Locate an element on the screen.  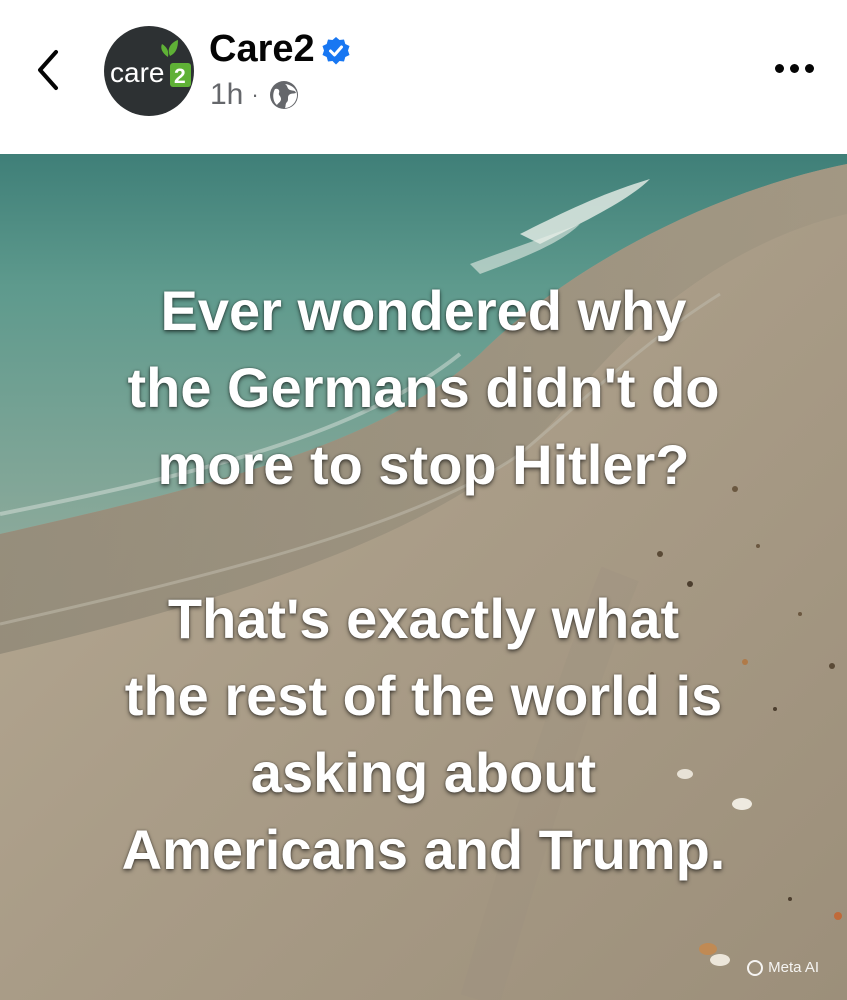
meta-ai-icon is located at coordinates (755, 967).